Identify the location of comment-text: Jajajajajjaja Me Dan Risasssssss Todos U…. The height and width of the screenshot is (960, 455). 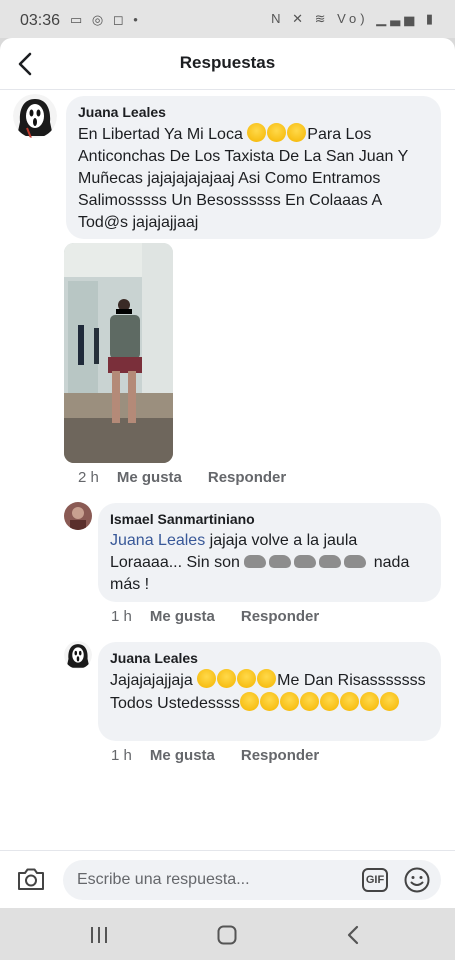
(269, 692).